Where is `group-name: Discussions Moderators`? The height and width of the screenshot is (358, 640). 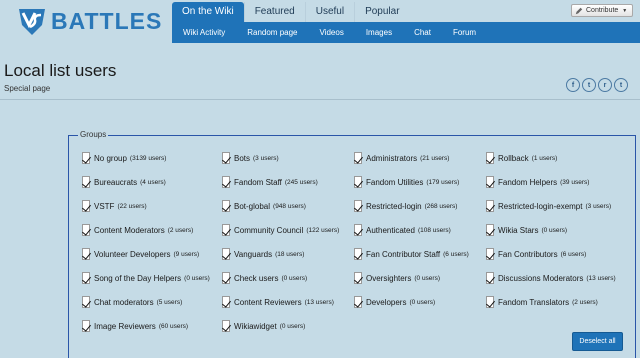
group-name: Discussions Moderators is located at coordinates (541, 278).